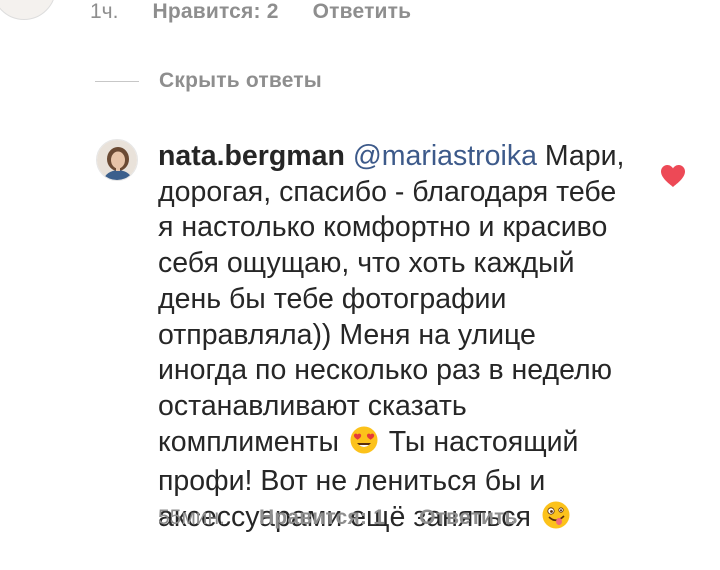 The image size is (720, 570). Describe the element at coordinates (191, 517) in the screenshot. I see `comment-time: 55мин.` at that location.